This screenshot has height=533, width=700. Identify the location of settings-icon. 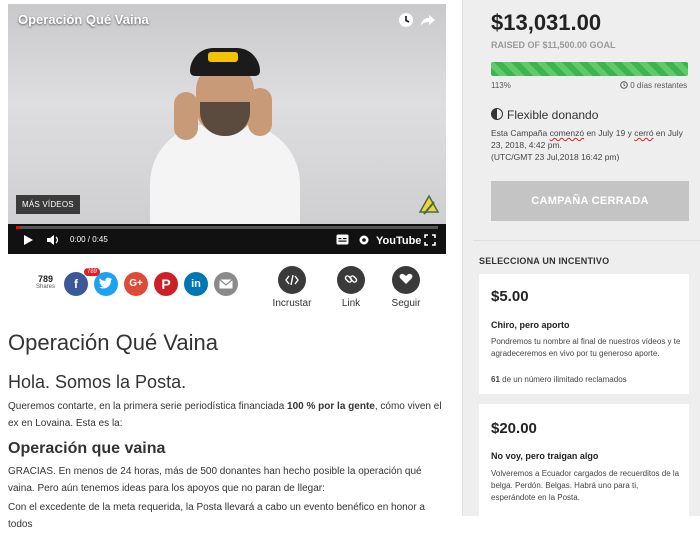
(364, 242).